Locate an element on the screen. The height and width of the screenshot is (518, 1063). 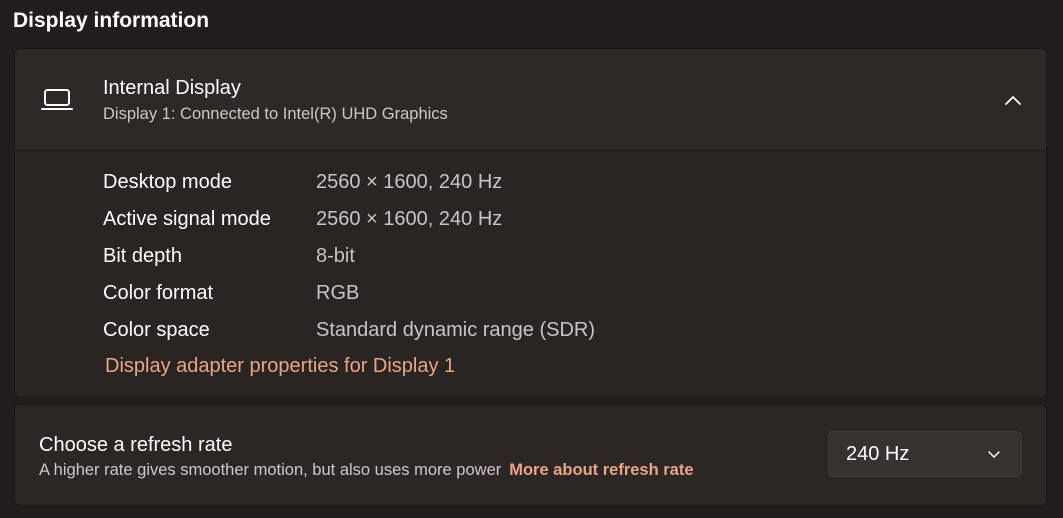
chevron-up-icon is located at coordinates (1013, 100).